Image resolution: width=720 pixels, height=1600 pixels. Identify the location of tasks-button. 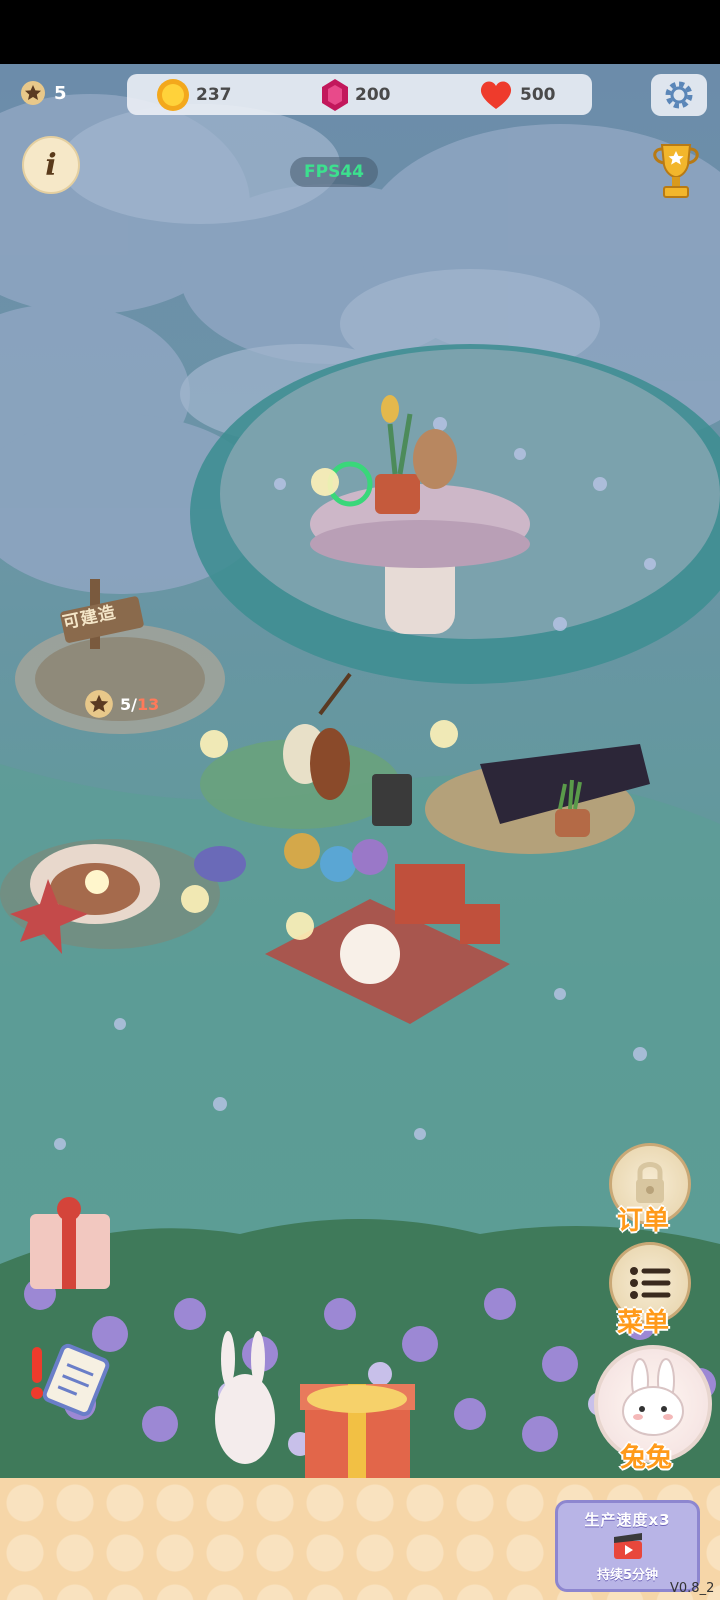
(67, 1382).